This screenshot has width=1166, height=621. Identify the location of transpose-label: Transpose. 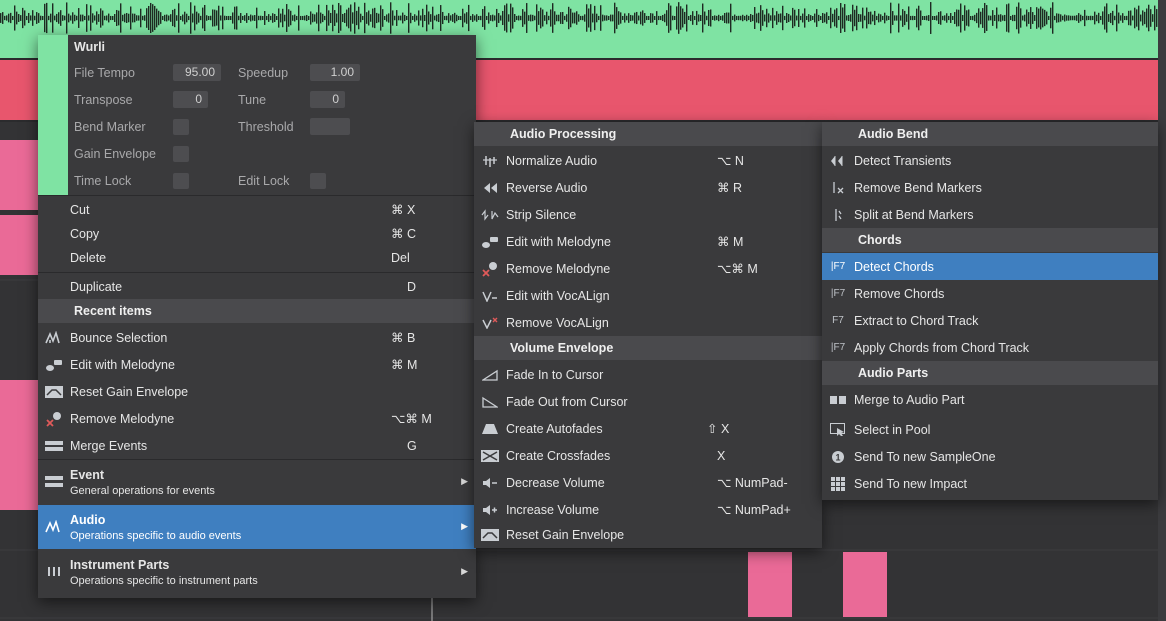
(103, 100).